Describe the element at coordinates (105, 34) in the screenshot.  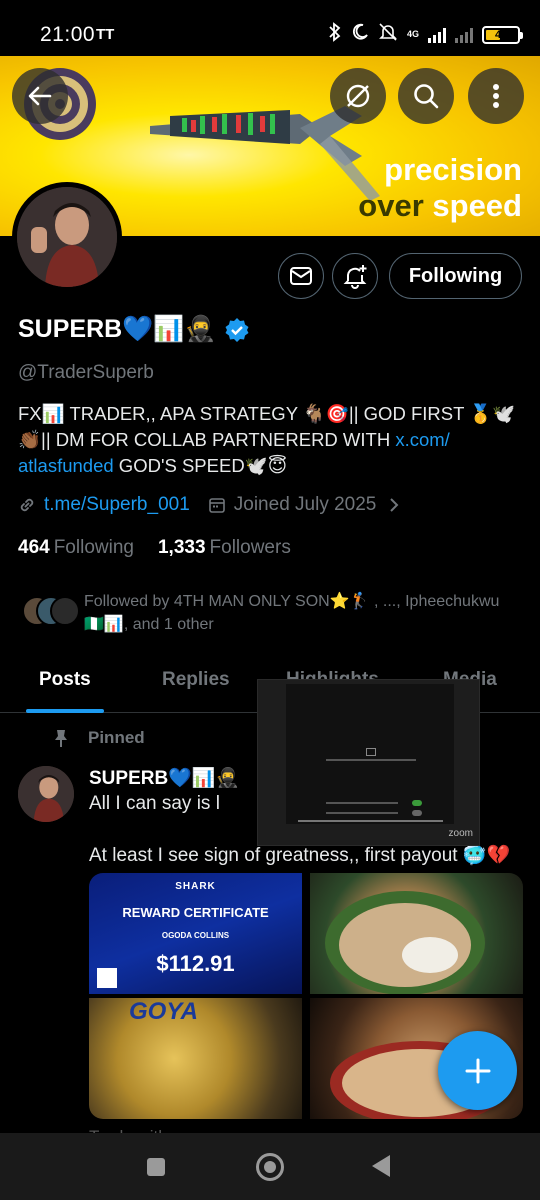
I see `carrier-icon: TT` at that location.